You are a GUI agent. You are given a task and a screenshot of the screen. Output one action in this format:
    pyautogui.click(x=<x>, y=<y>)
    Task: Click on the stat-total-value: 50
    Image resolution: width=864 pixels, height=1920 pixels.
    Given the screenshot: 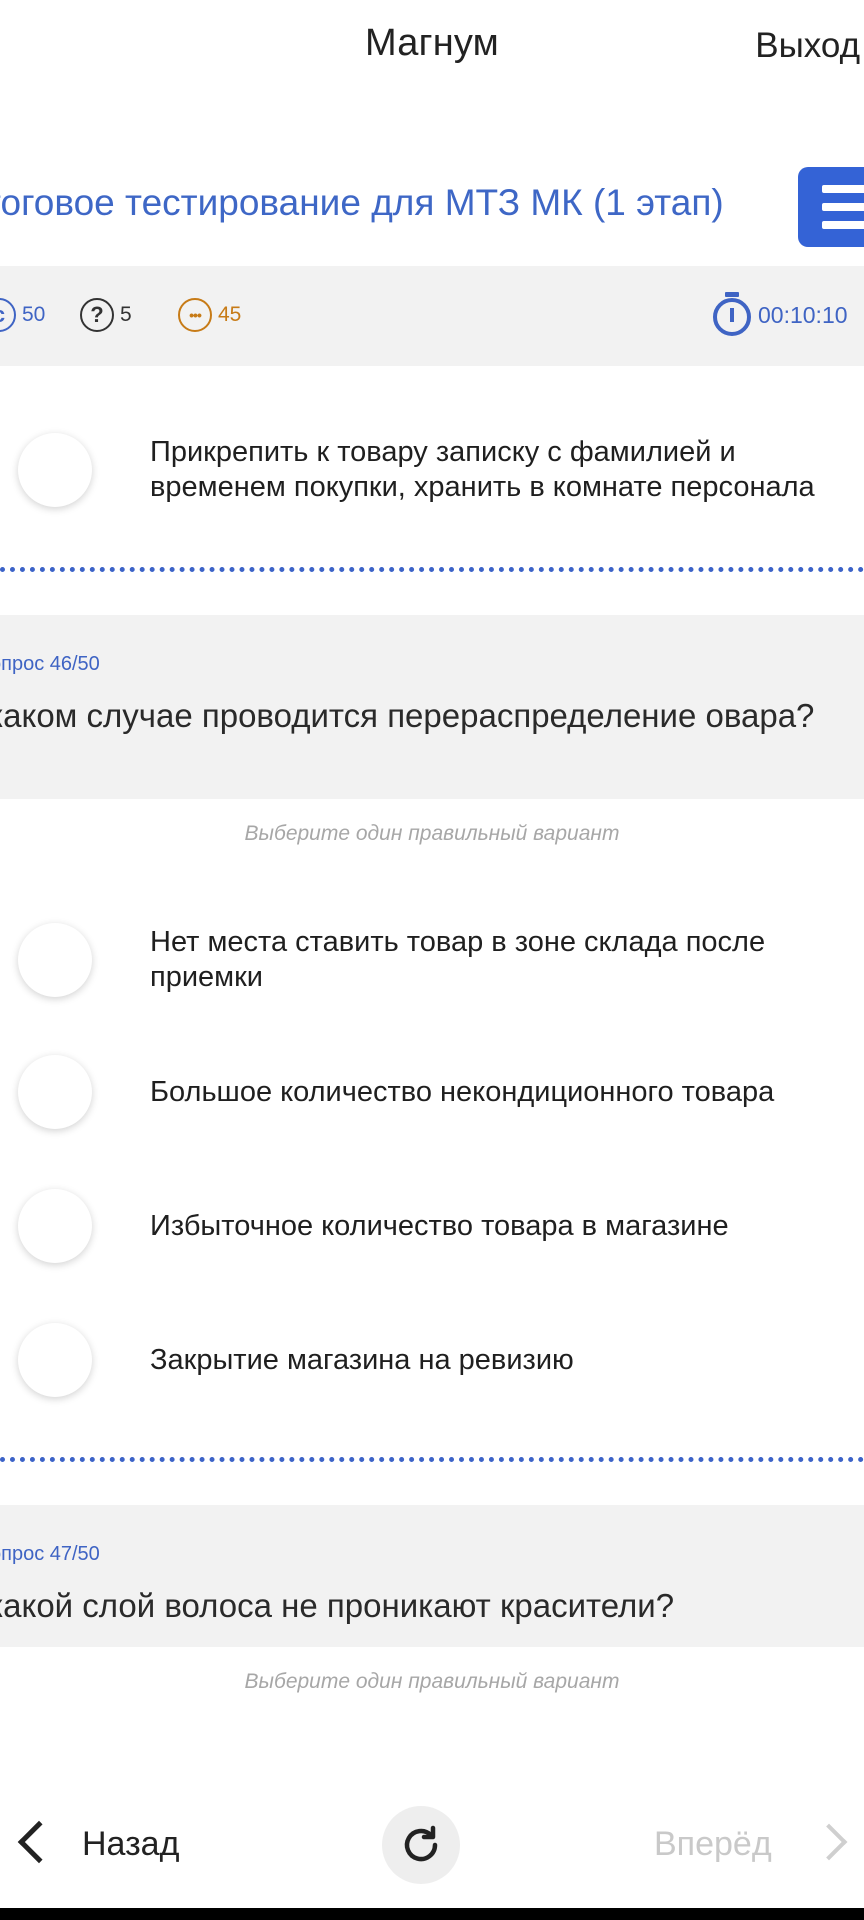 What is the action you would take?
    pyautogui.click(x=34, y=314)
    